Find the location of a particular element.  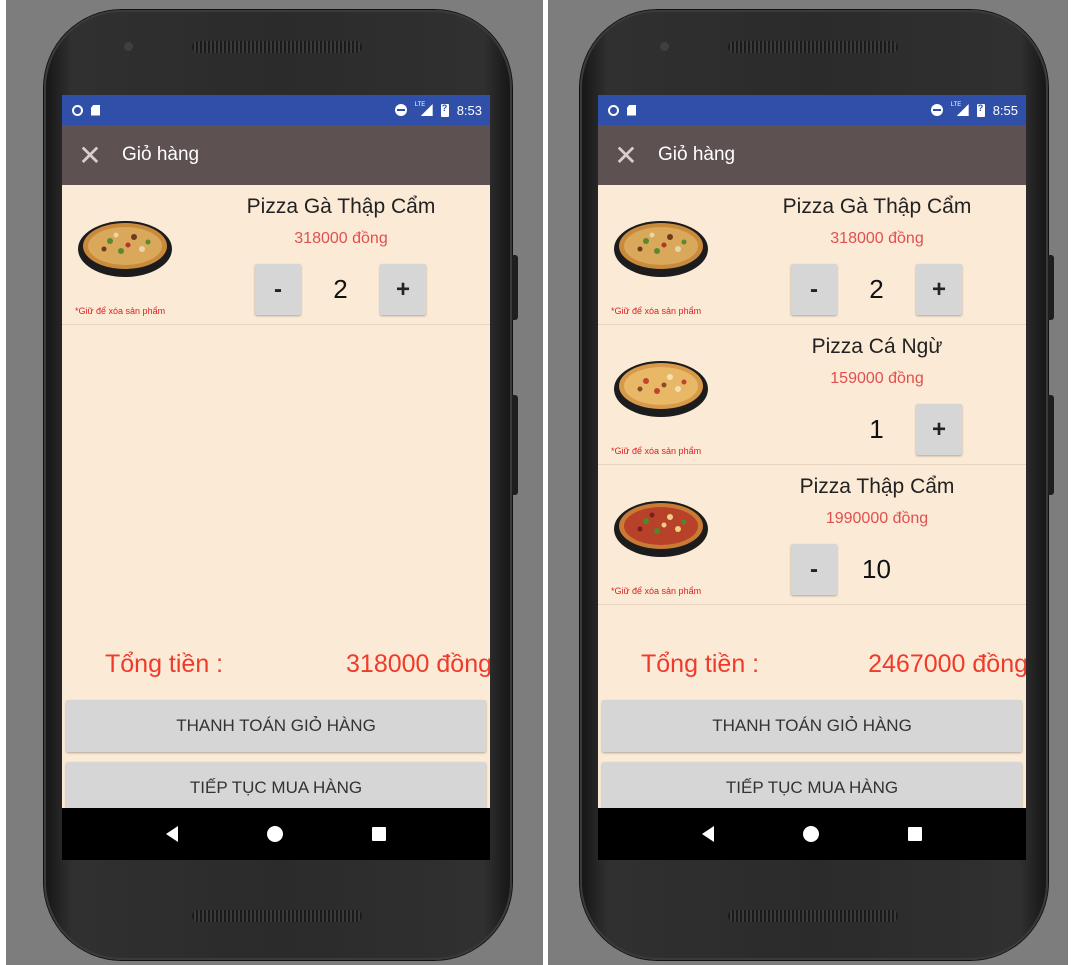

quantity-value: 10 is located at coordinates (876, 569).